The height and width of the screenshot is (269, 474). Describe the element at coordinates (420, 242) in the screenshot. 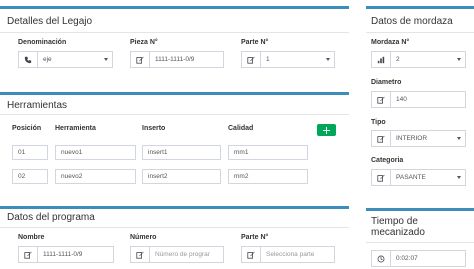

I see `tiempo-divider` at that location.